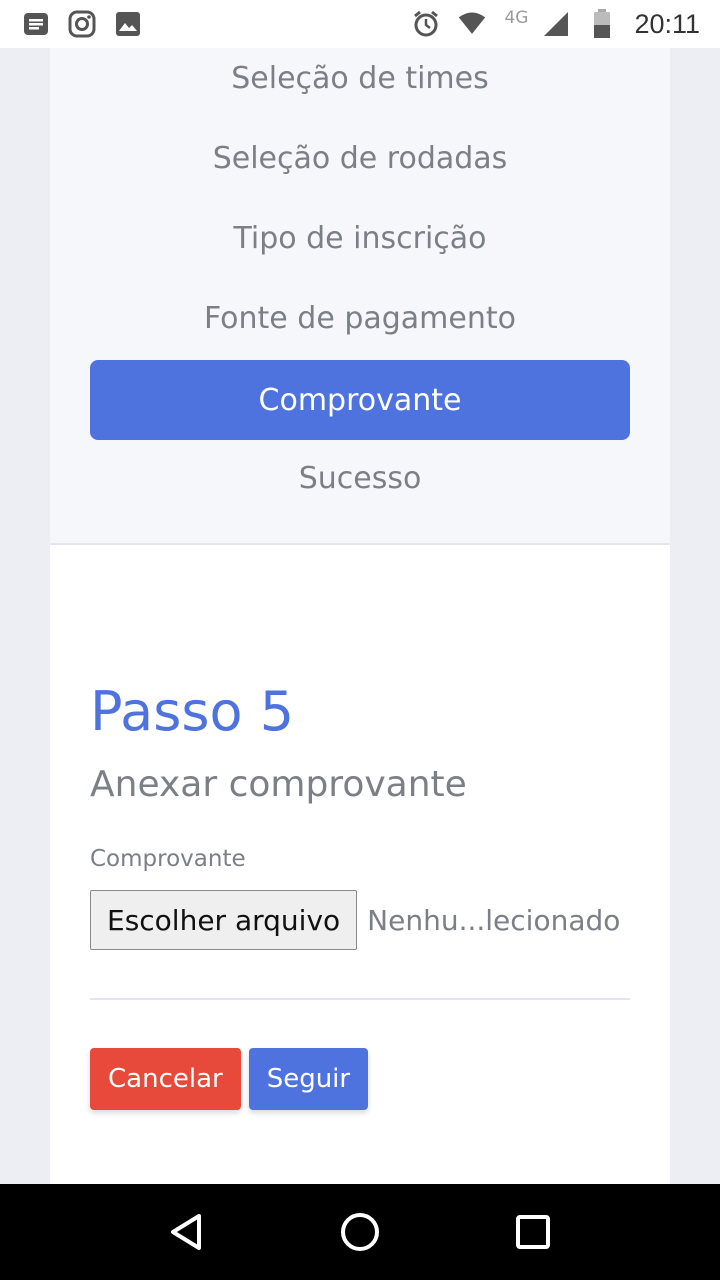 This screenshot has width=720, height=1280. What do you see at coordinates (533, 1232) in the screenshot?
I see `recents-icon` at bounding box center [533, 1232].